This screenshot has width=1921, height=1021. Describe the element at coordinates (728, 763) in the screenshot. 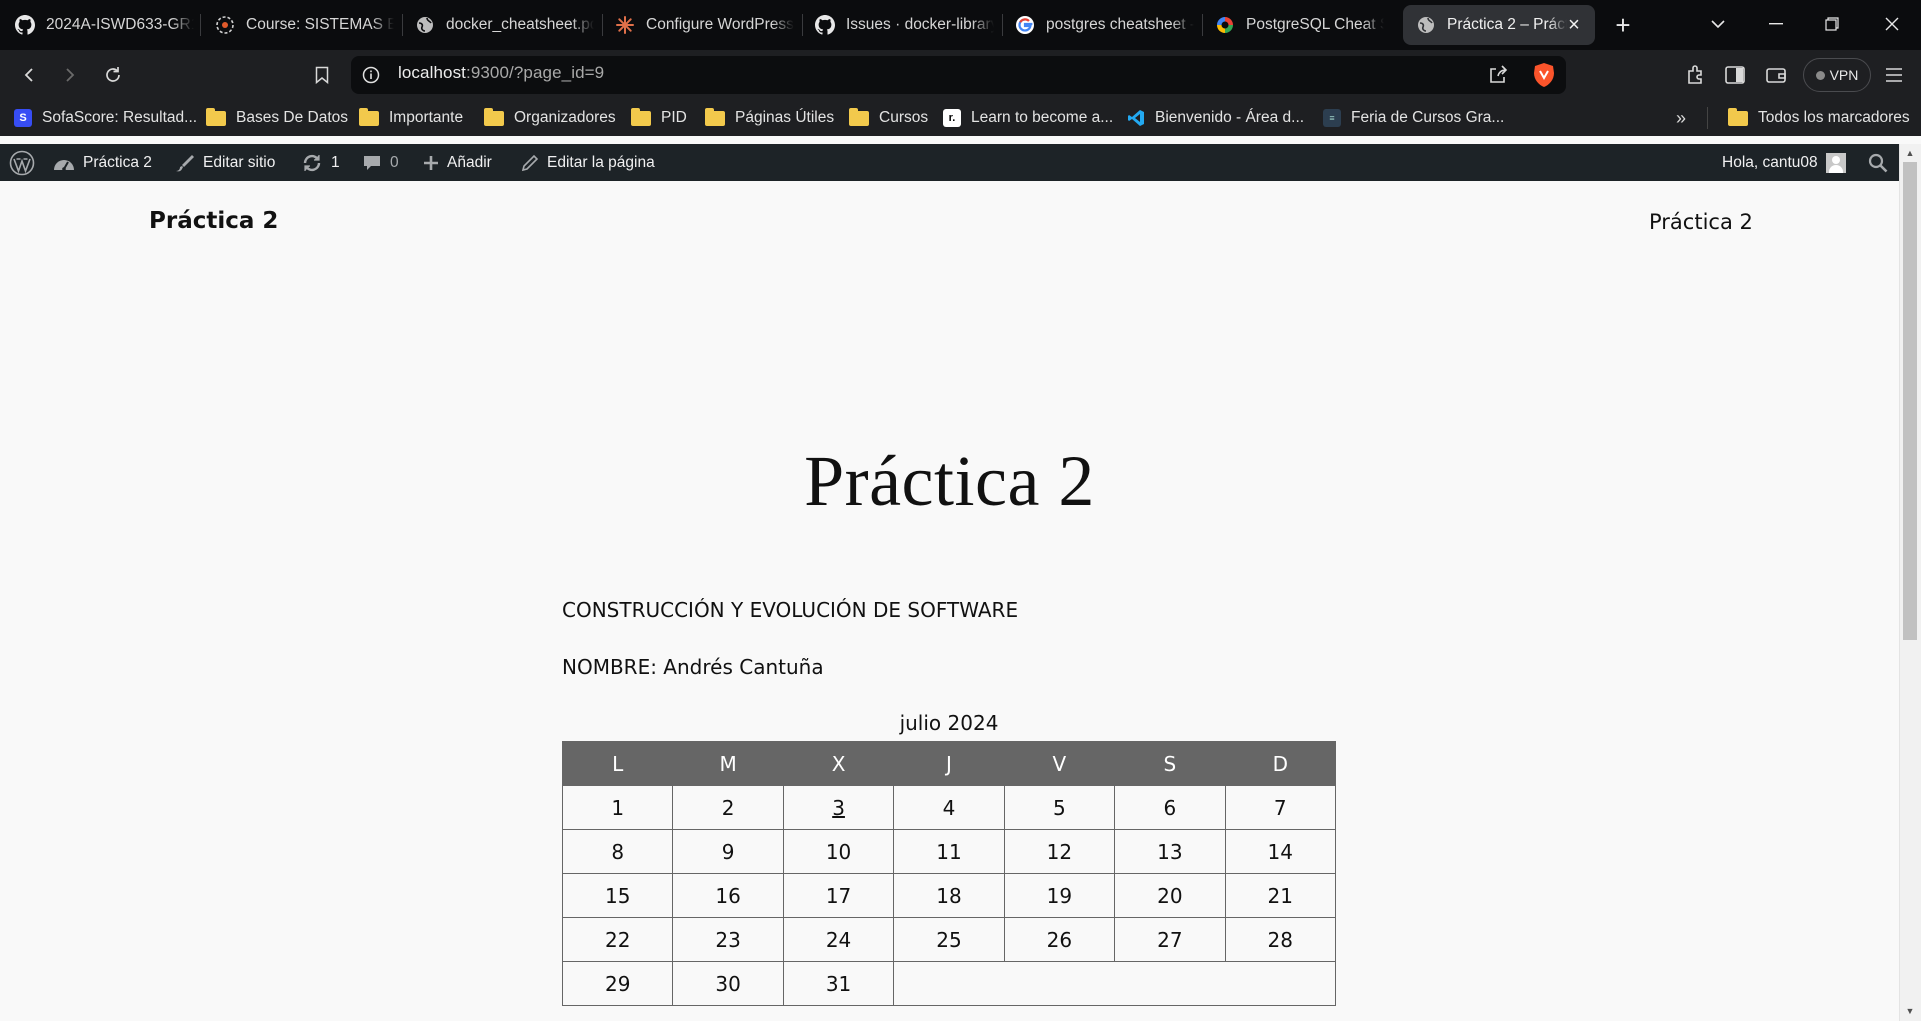

I see `weekday-header: M` at that location.